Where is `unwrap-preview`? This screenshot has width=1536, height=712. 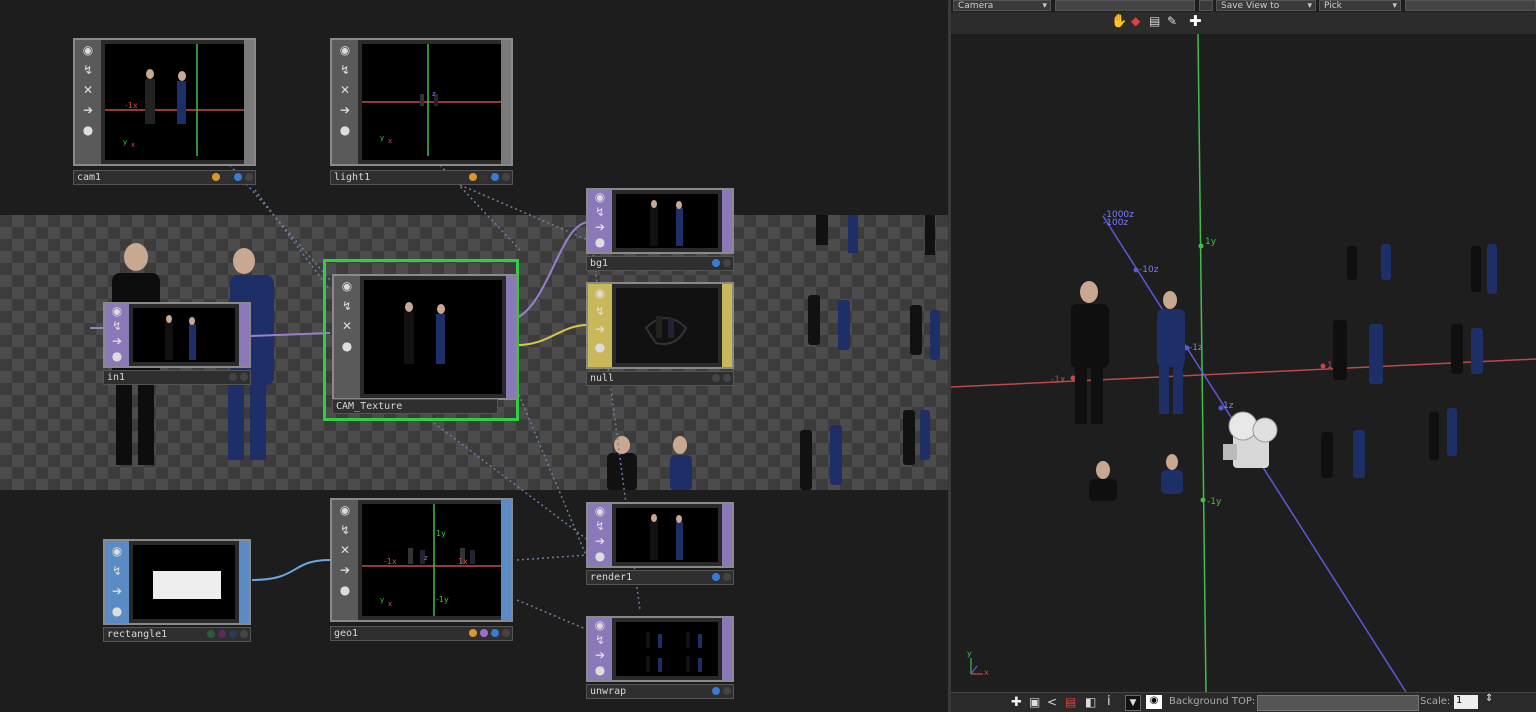 unwrap-preview is located at coordinates (667, 649).